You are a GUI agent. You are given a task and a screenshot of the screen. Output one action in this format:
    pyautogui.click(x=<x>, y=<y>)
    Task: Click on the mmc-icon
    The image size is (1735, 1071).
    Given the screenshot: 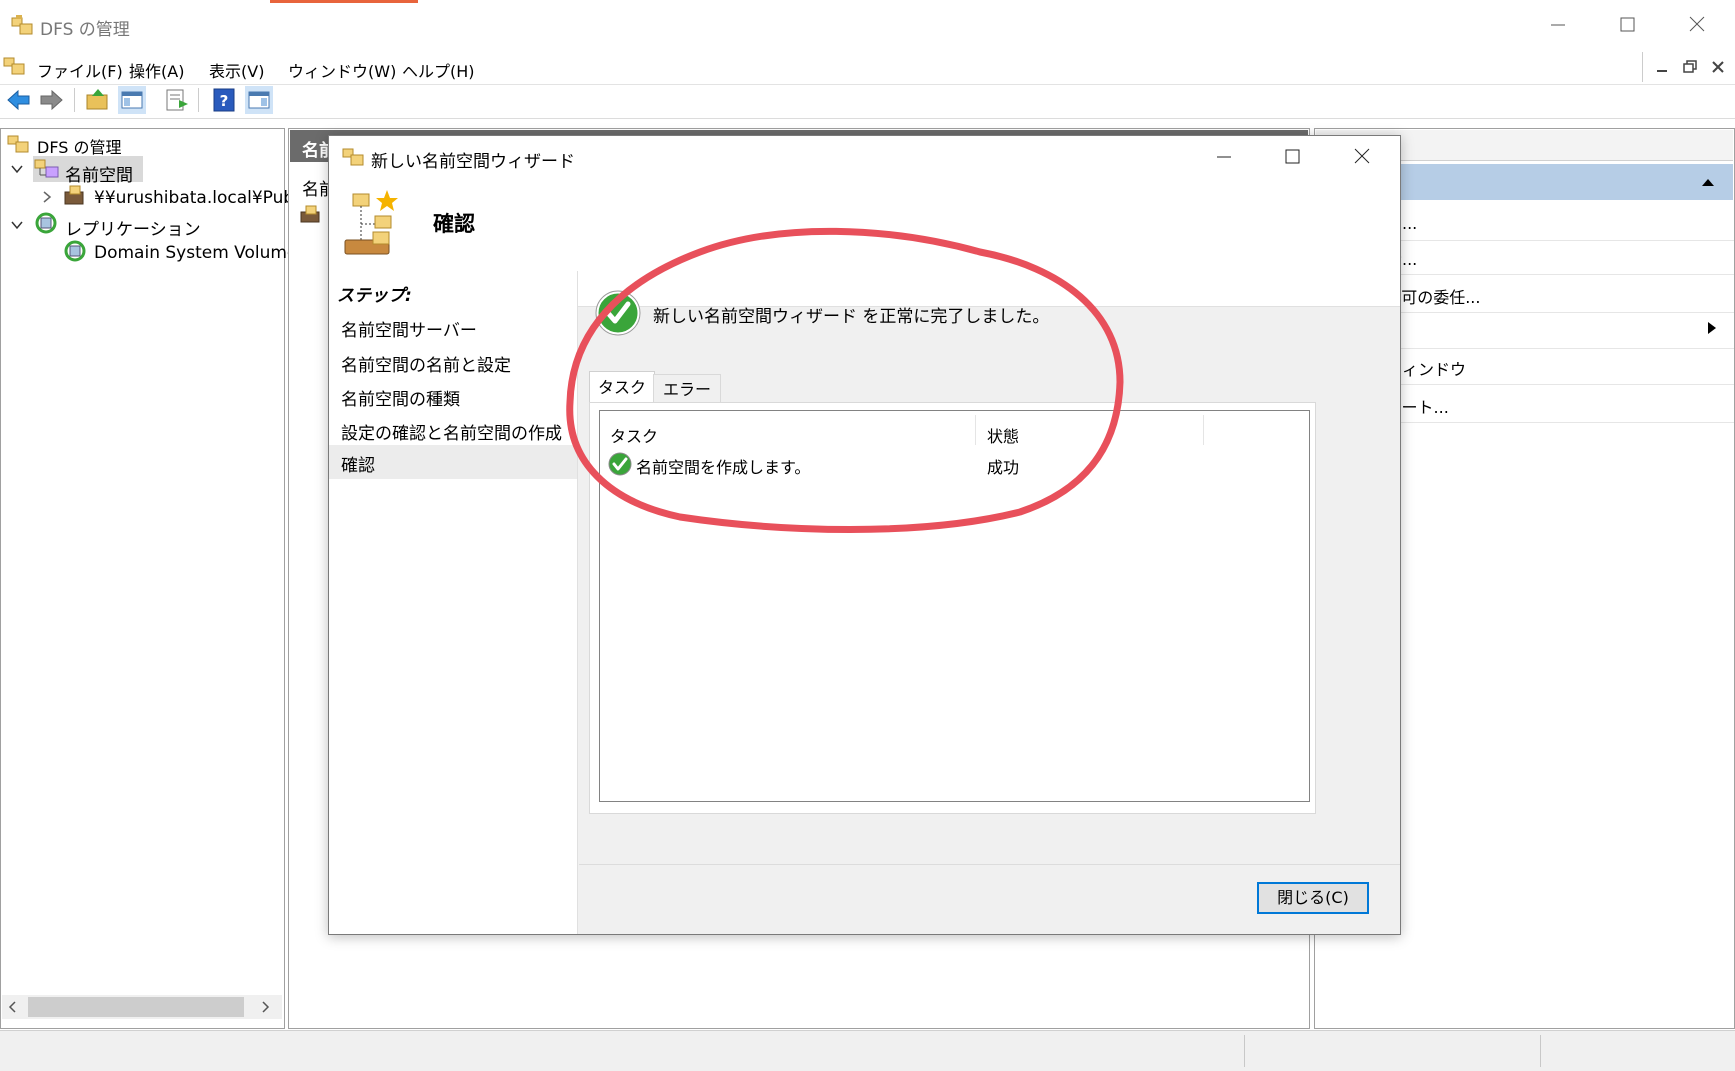 What is the action you would take?
    pyautogui.click(x=14, y=65)
    